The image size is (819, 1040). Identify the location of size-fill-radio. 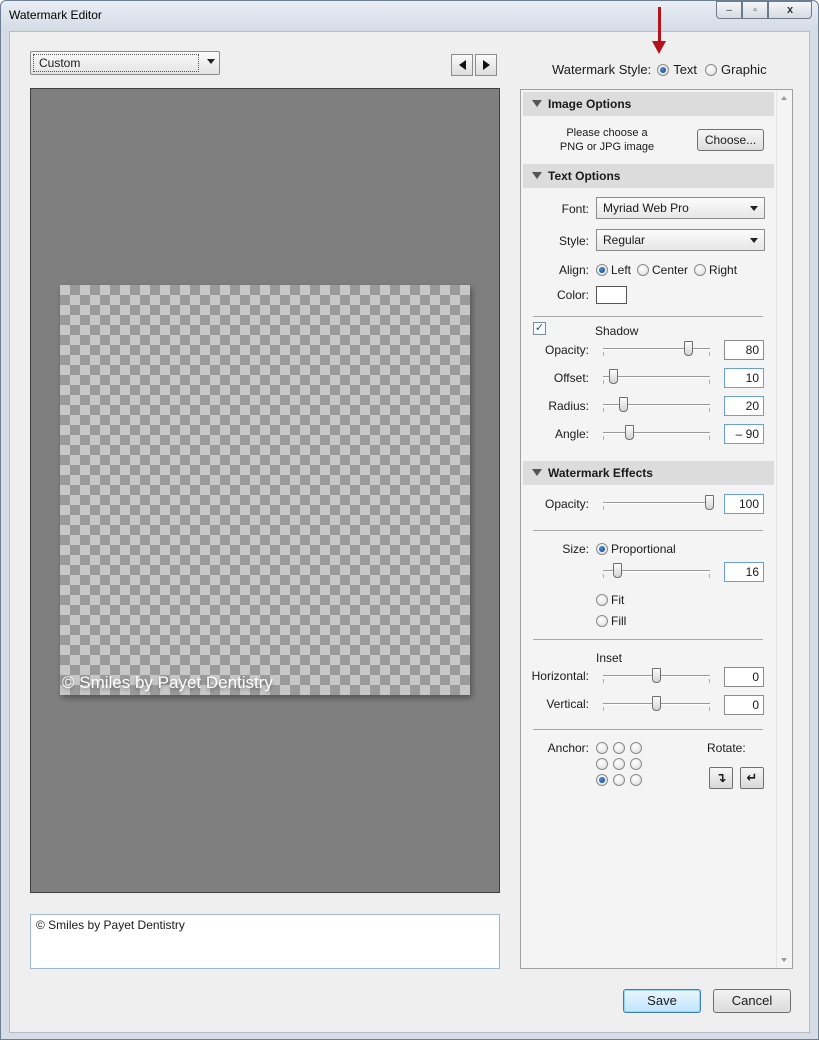
(602, 621).